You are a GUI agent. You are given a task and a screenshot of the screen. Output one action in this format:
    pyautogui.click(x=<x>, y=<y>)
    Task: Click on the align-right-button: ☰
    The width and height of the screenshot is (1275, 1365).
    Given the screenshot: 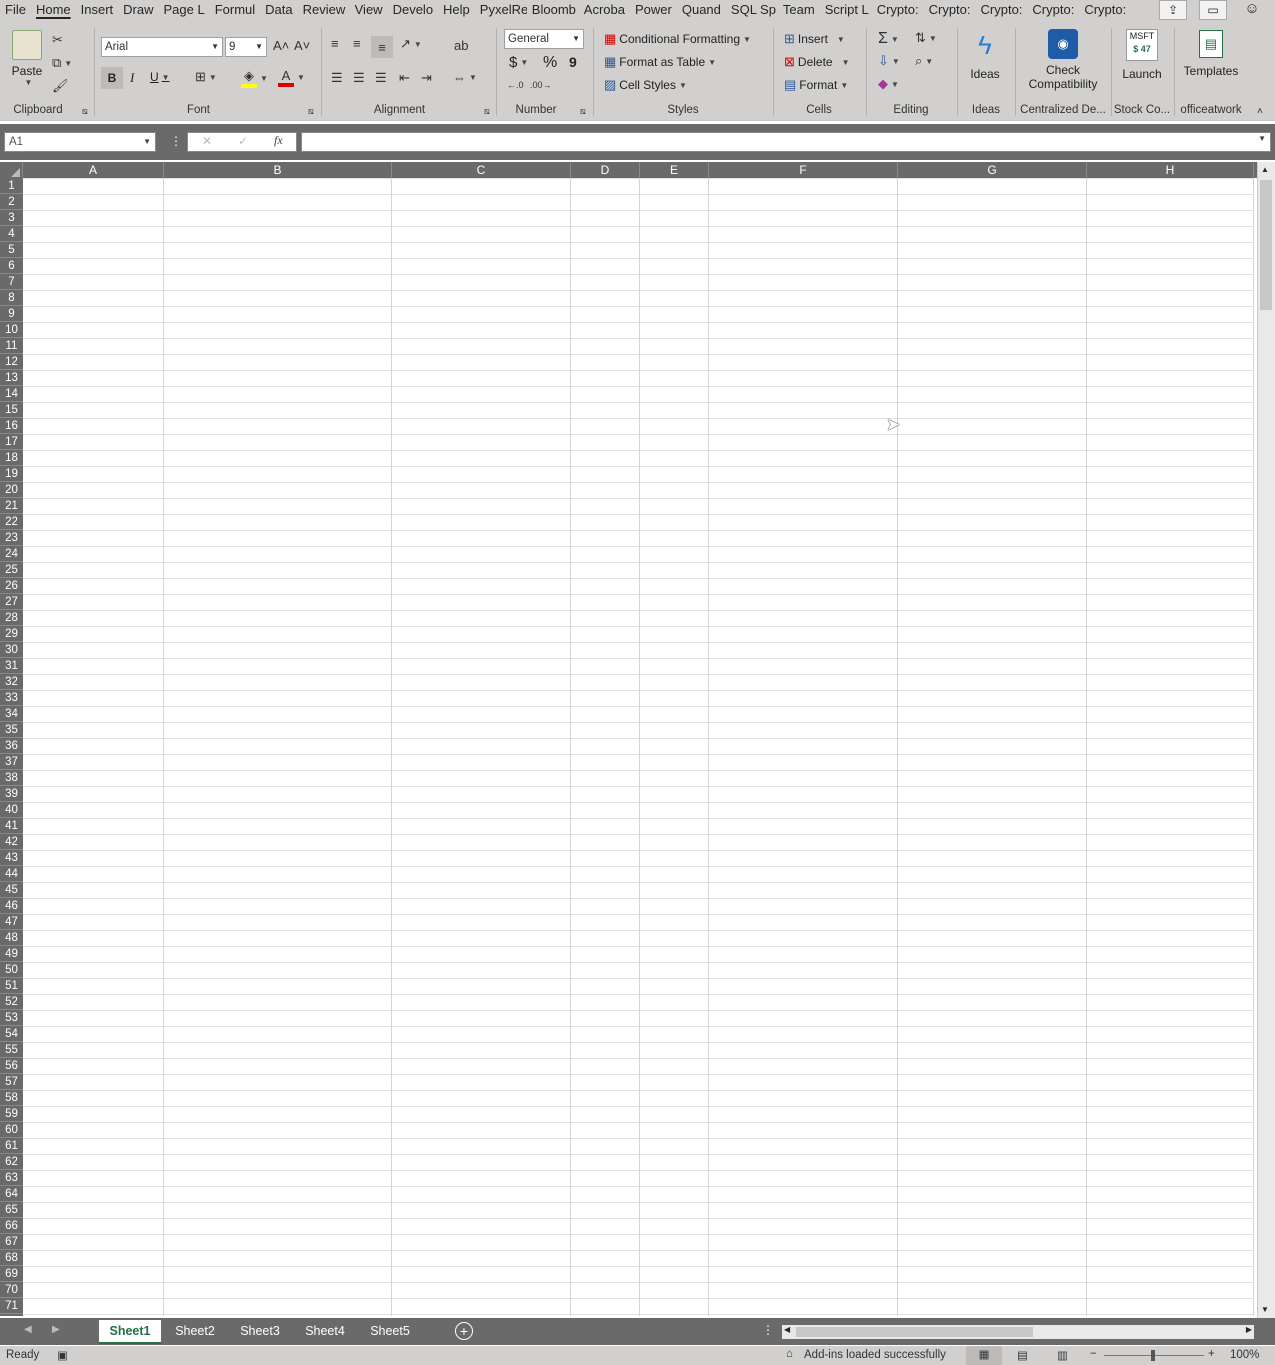 What is the action you would take?
    pyautogui.click(x=381, y=78)
    